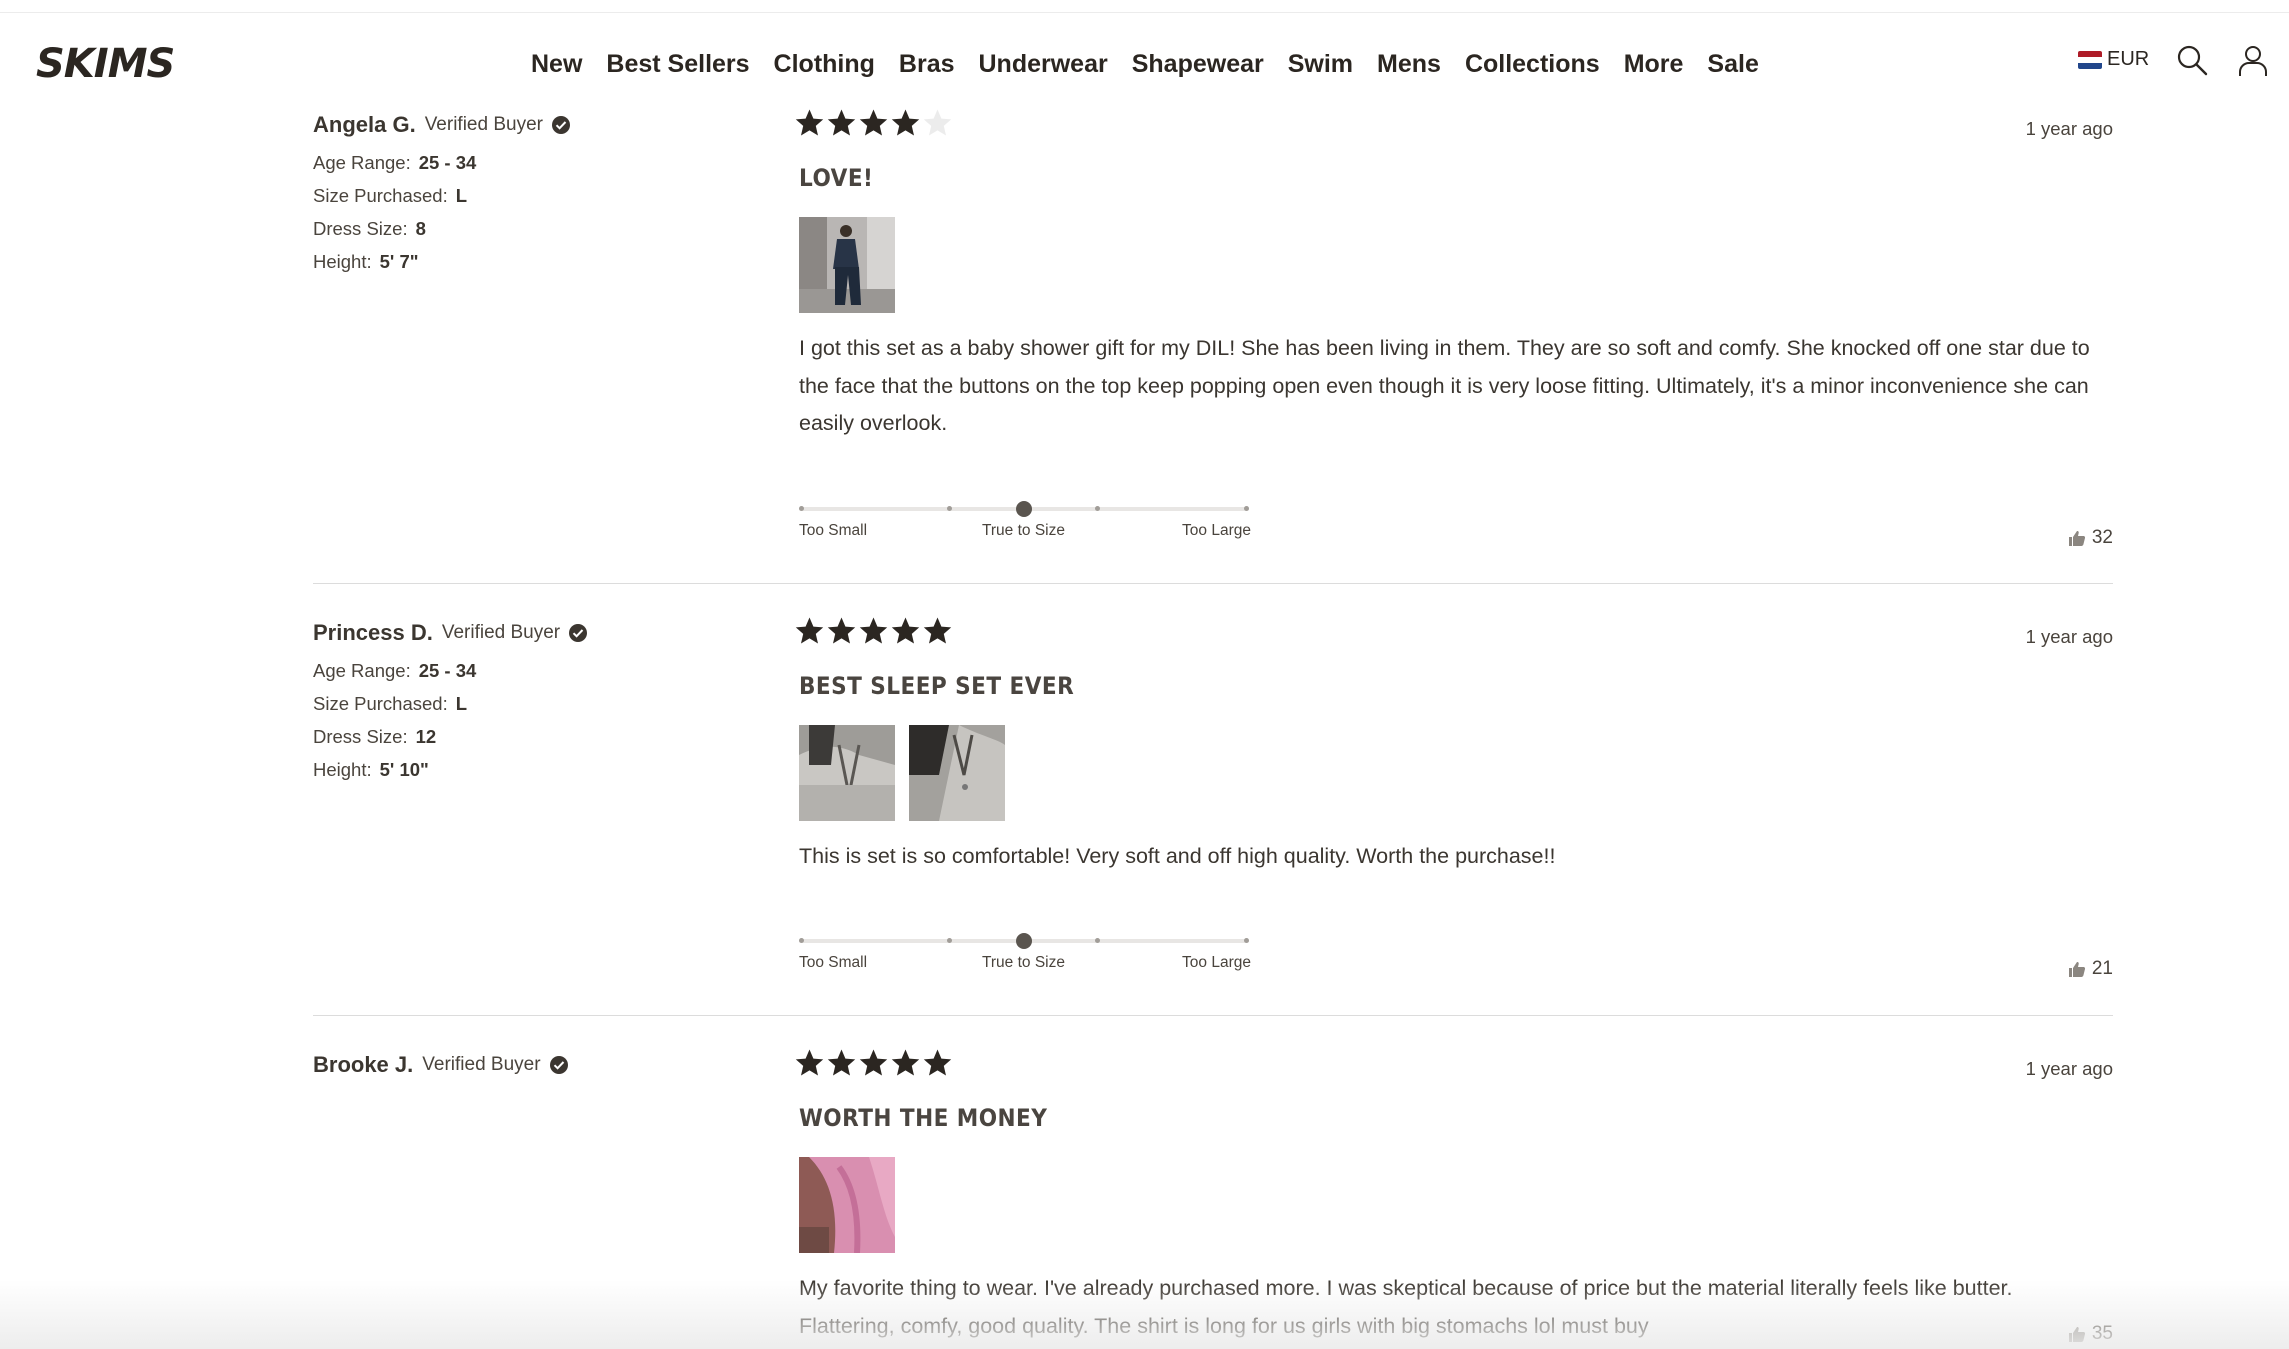 The width and height of the screenshot is (2289, 1349). I want to click on nav-new: New, so click(556, 64).